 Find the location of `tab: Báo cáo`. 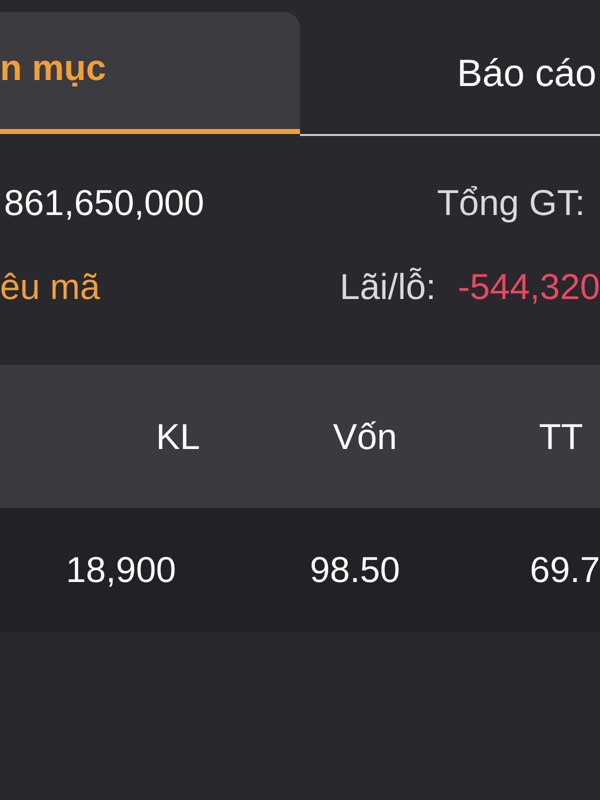

tab: Báo cáo is located at coordinates (450, 68).